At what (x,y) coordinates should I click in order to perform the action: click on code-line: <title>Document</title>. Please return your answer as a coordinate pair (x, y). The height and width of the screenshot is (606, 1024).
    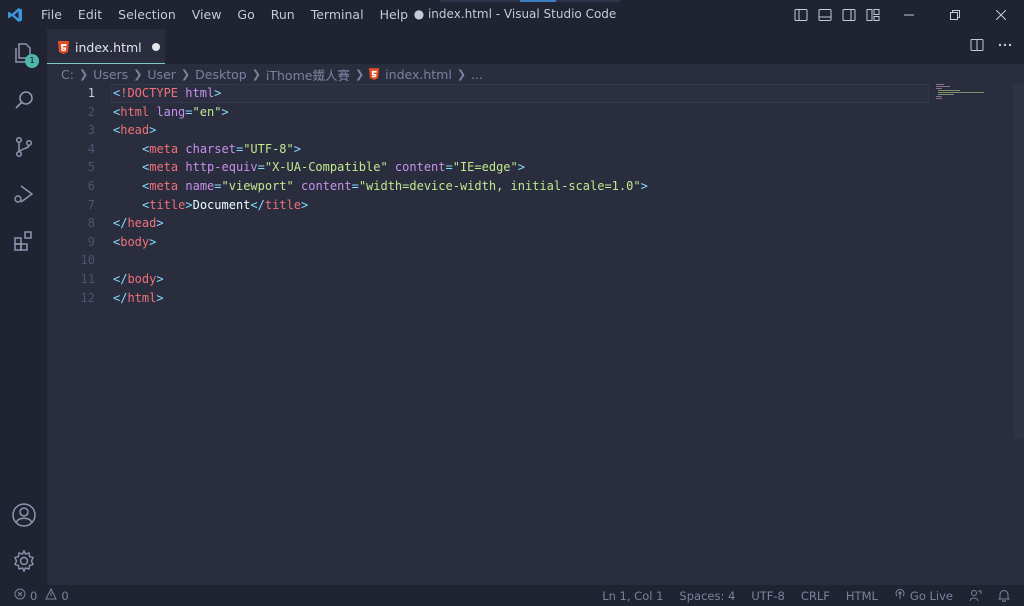
    Looking at the image, I should click on (380, 205).